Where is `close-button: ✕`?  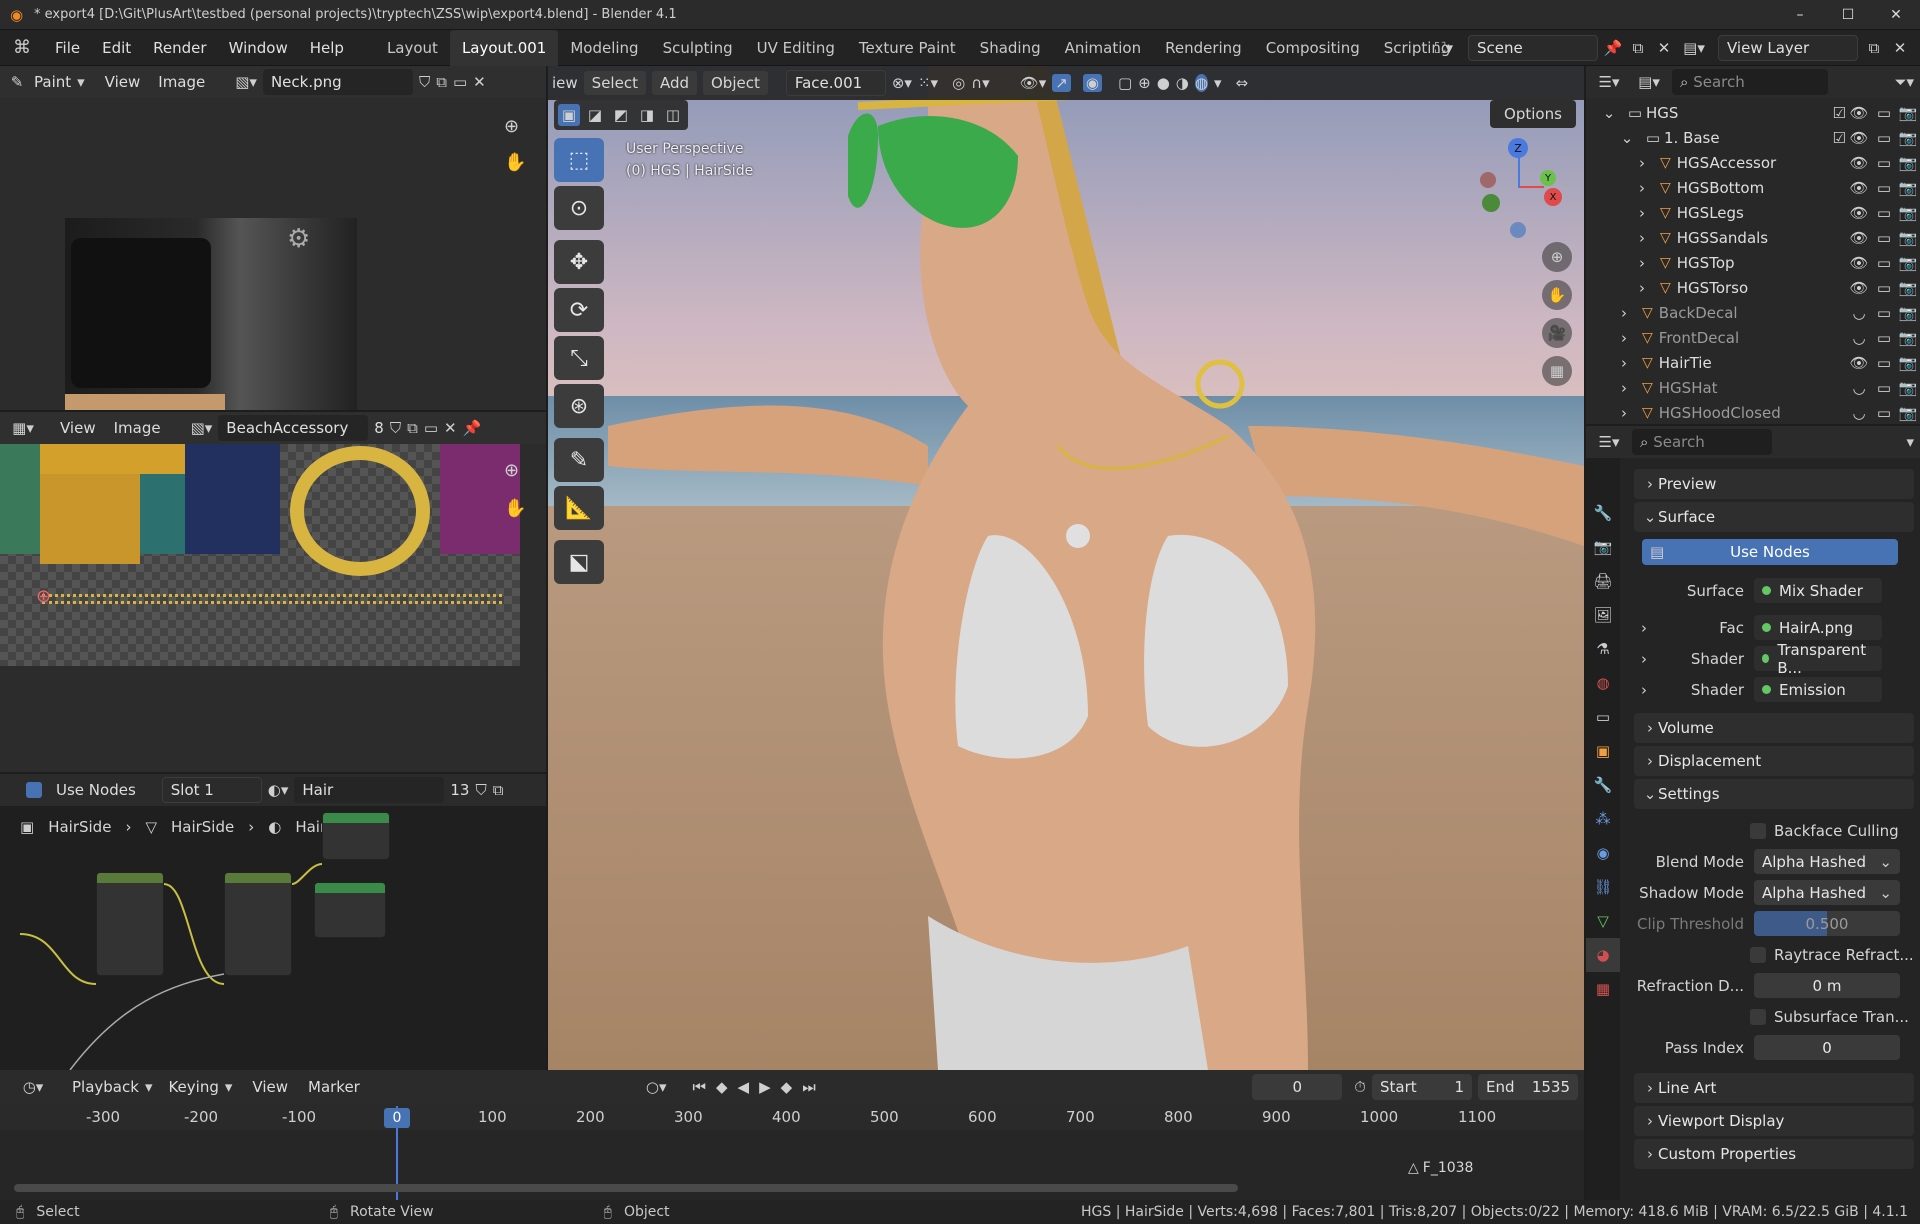
close-button: ✕ is located at coordinates (1896, 15).